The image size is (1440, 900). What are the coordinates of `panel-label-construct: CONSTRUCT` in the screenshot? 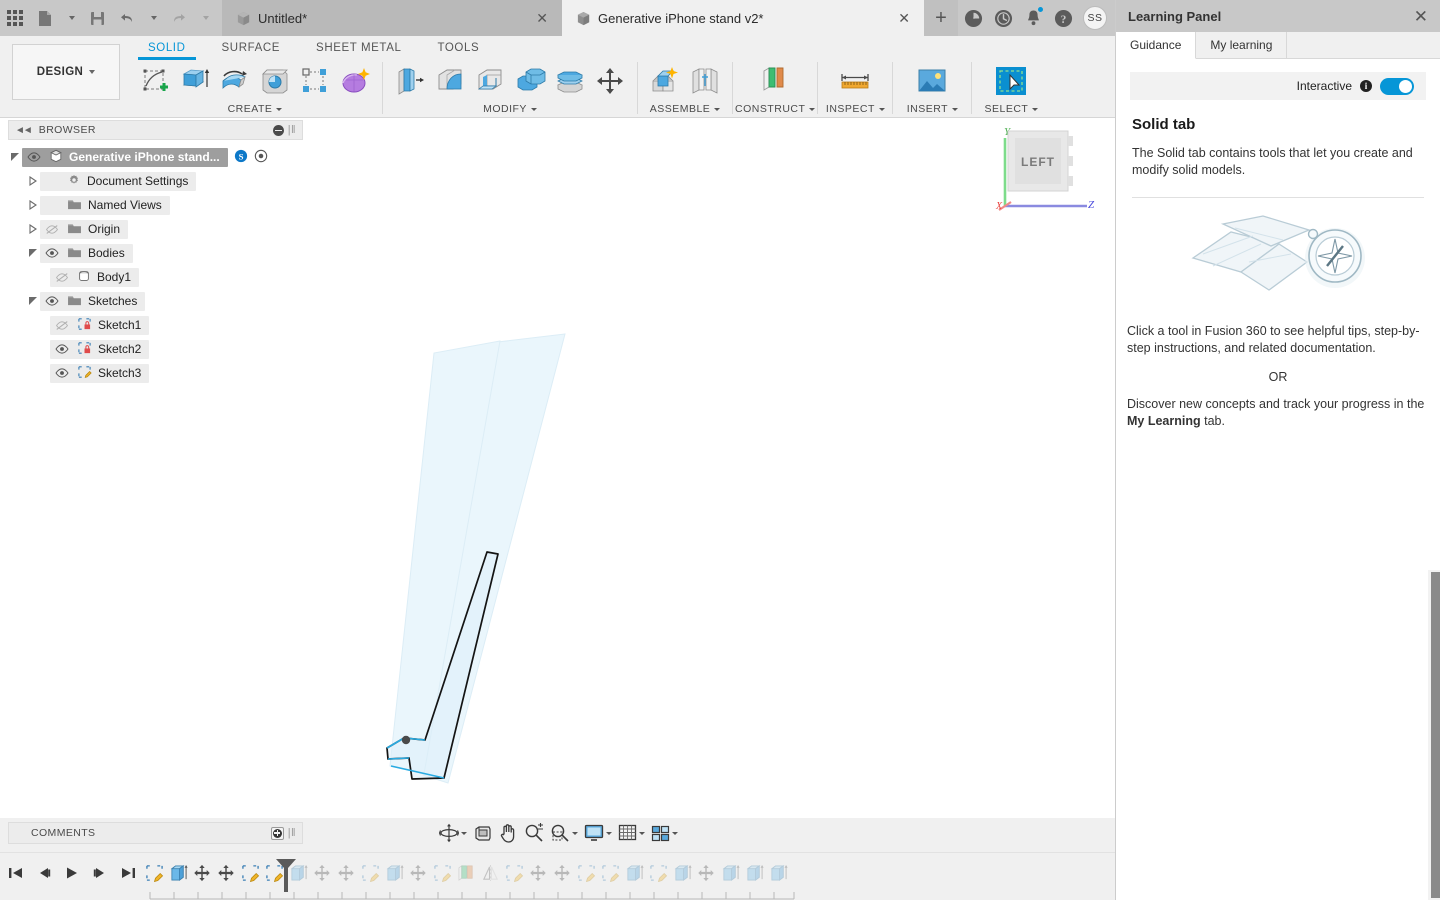 It's located at (775, 109).